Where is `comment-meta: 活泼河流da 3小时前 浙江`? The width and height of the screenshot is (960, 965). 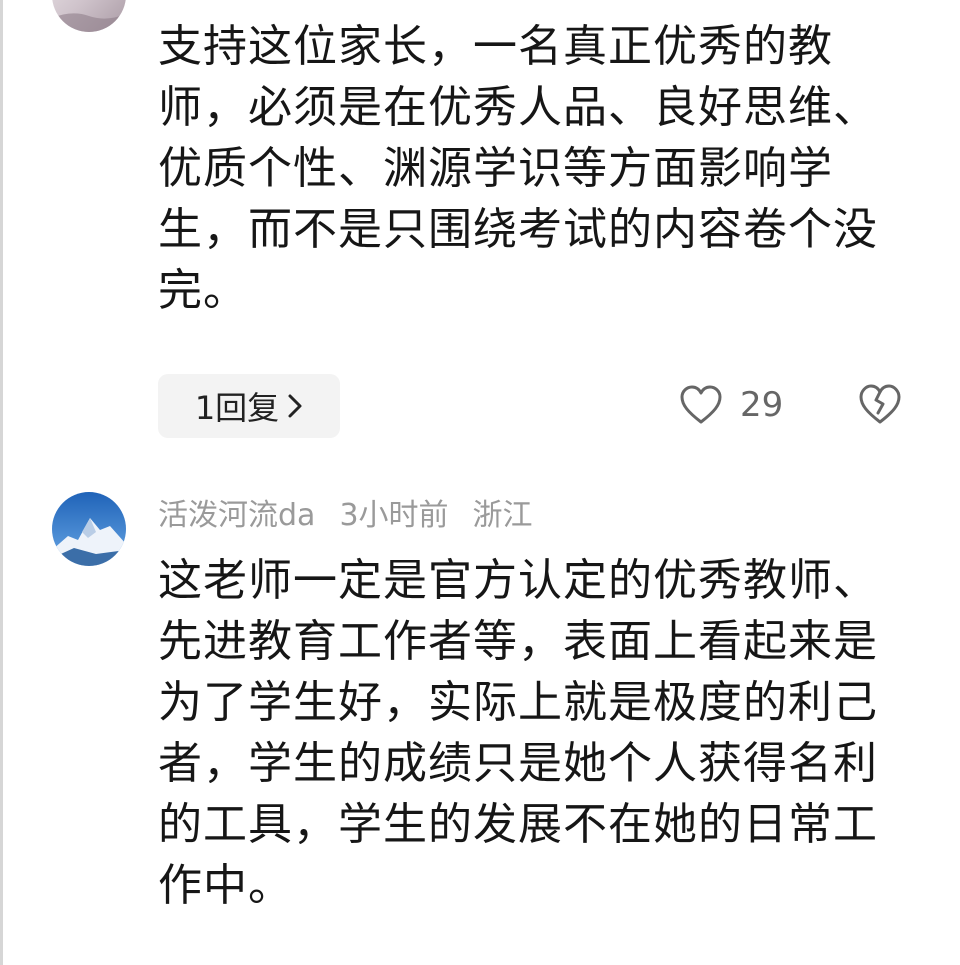
comment-meta: 活泼河流da 3小时前 浙江 is located at coordinates (357, 516).